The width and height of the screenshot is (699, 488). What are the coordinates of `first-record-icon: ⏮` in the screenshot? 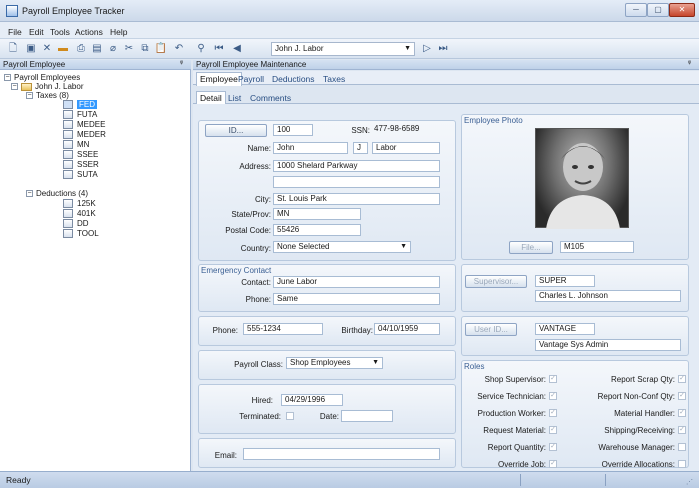 It's located at (219, 48).